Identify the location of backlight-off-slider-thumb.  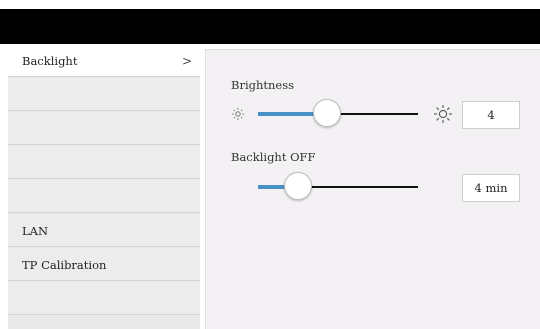
(298, 186).